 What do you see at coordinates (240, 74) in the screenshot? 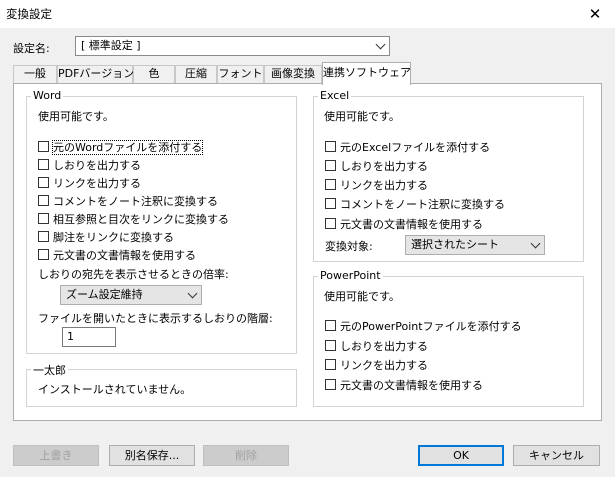
I see `tab-font: フォント` at bounding box center [240, 74].